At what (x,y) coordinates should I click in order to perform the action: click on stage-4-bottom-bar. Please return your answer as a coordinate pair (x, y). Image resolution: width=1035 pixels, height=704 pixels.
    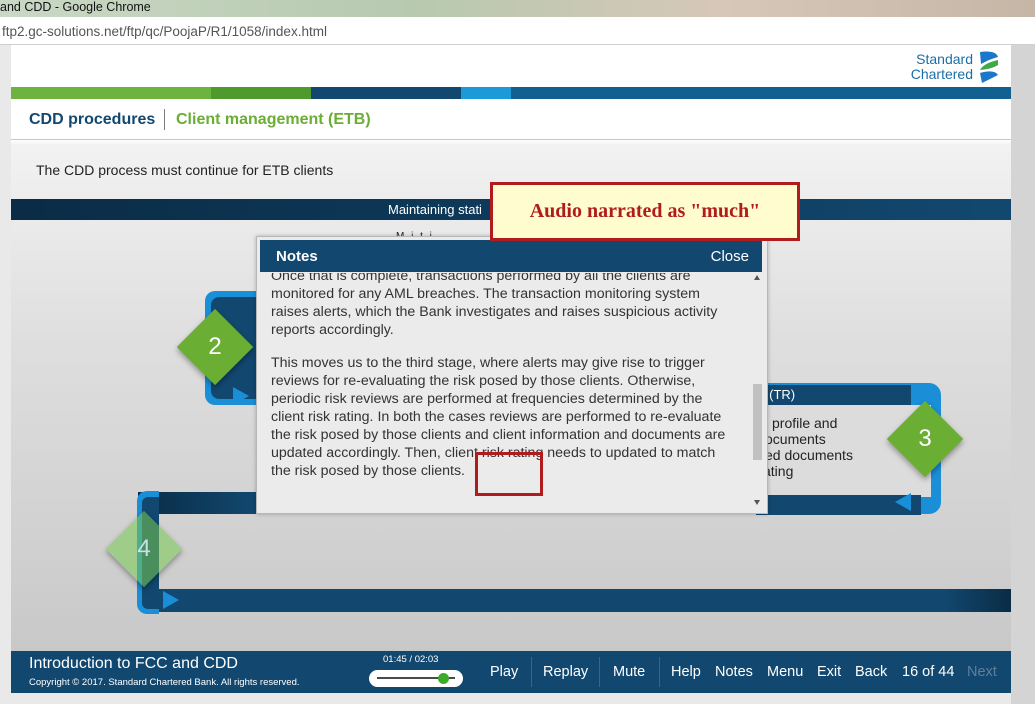
    Looking at the image, I should click on (585, 600).